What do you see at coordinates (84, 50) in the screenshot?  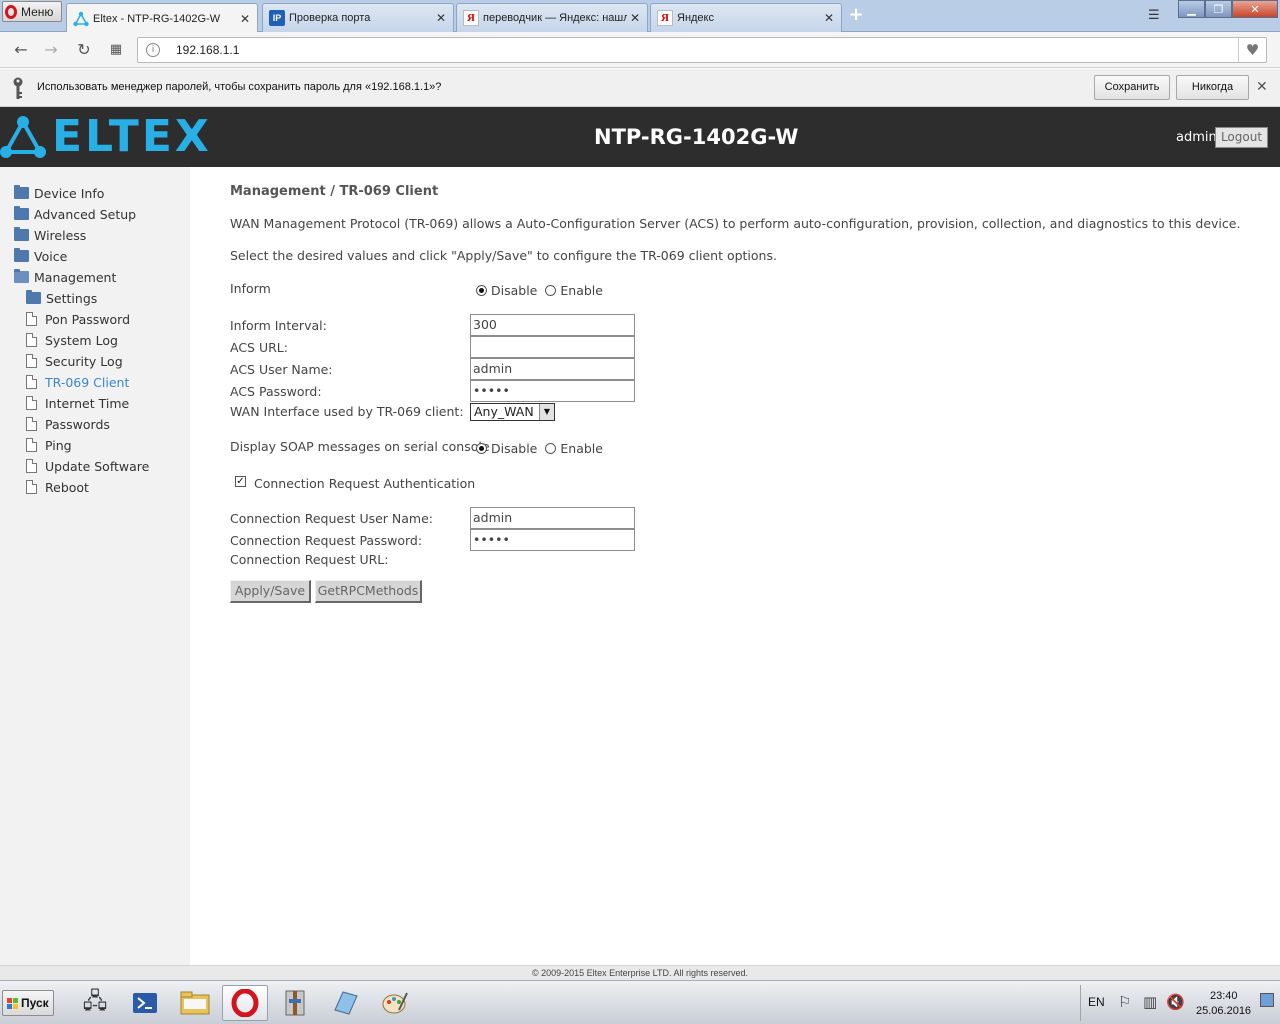 I see `reload-icon: ↻` at bounding box center [84, 50].